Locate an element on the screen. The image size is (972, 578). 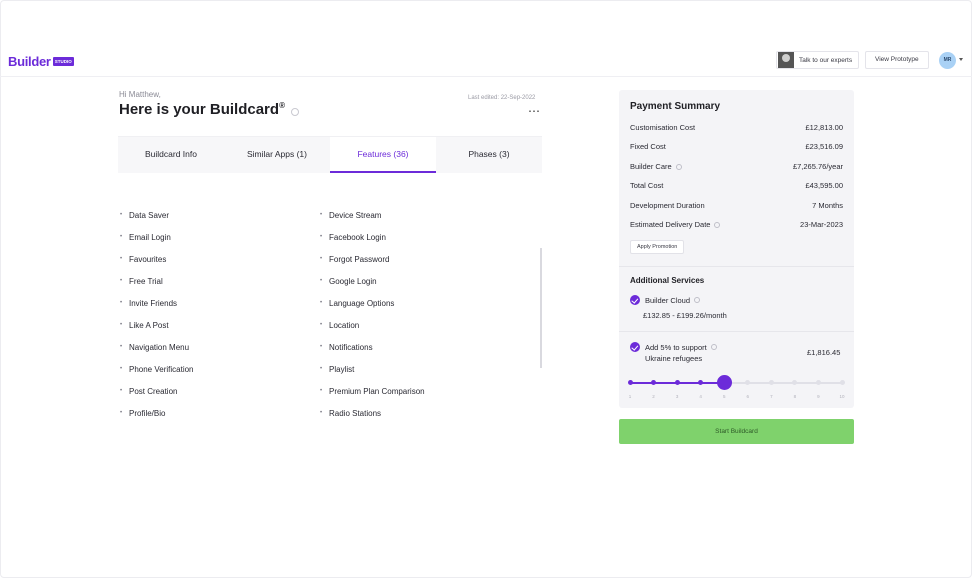
slider-step-label: 8 is located at coordinates (795, 396).